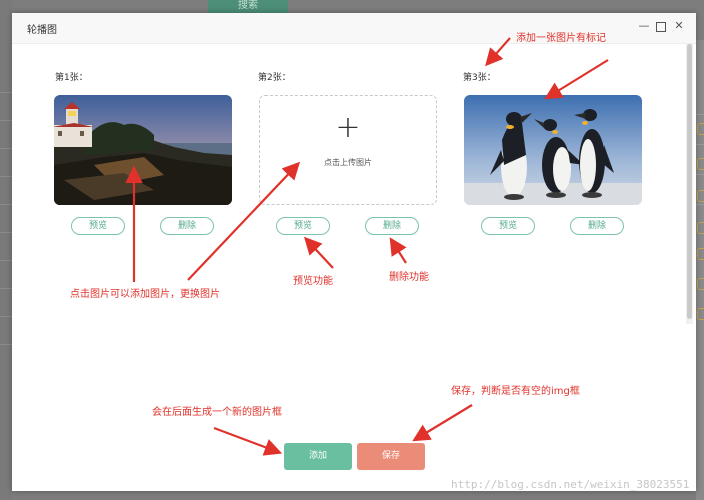 This screenshot has width=704, height=500. What do you see at coordinates (508, 226) in the screenshot?
I see `slot-3-preview-button: 预览` at bounding box center [508, 226].